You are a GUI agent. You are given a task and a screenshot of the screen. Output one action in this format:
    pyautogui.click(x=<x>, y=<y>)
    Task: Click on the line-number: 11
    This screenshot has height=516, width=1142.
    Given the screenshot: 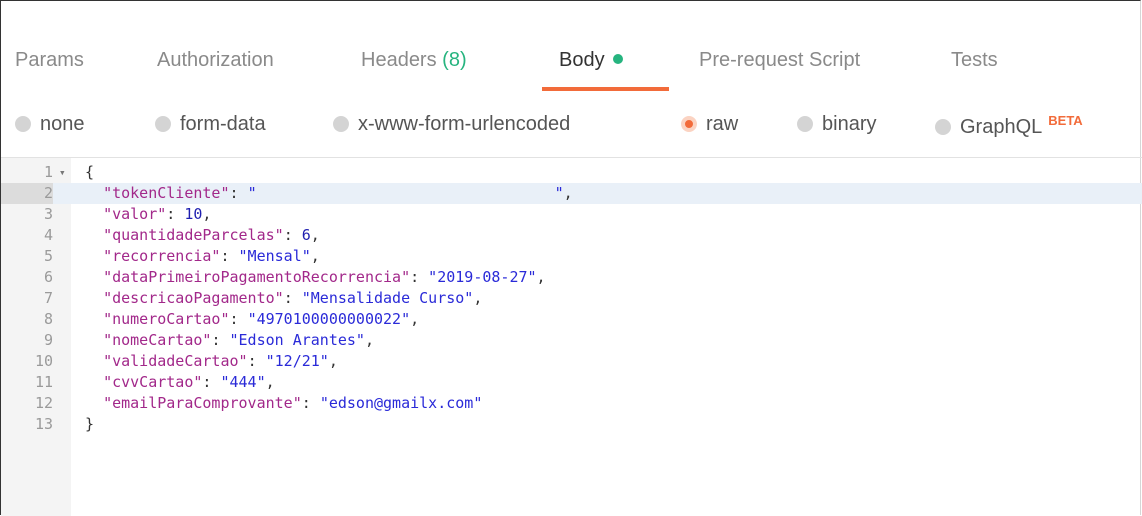 What is the action you would take?
    pyautogui.click(x=43, y=382)
    